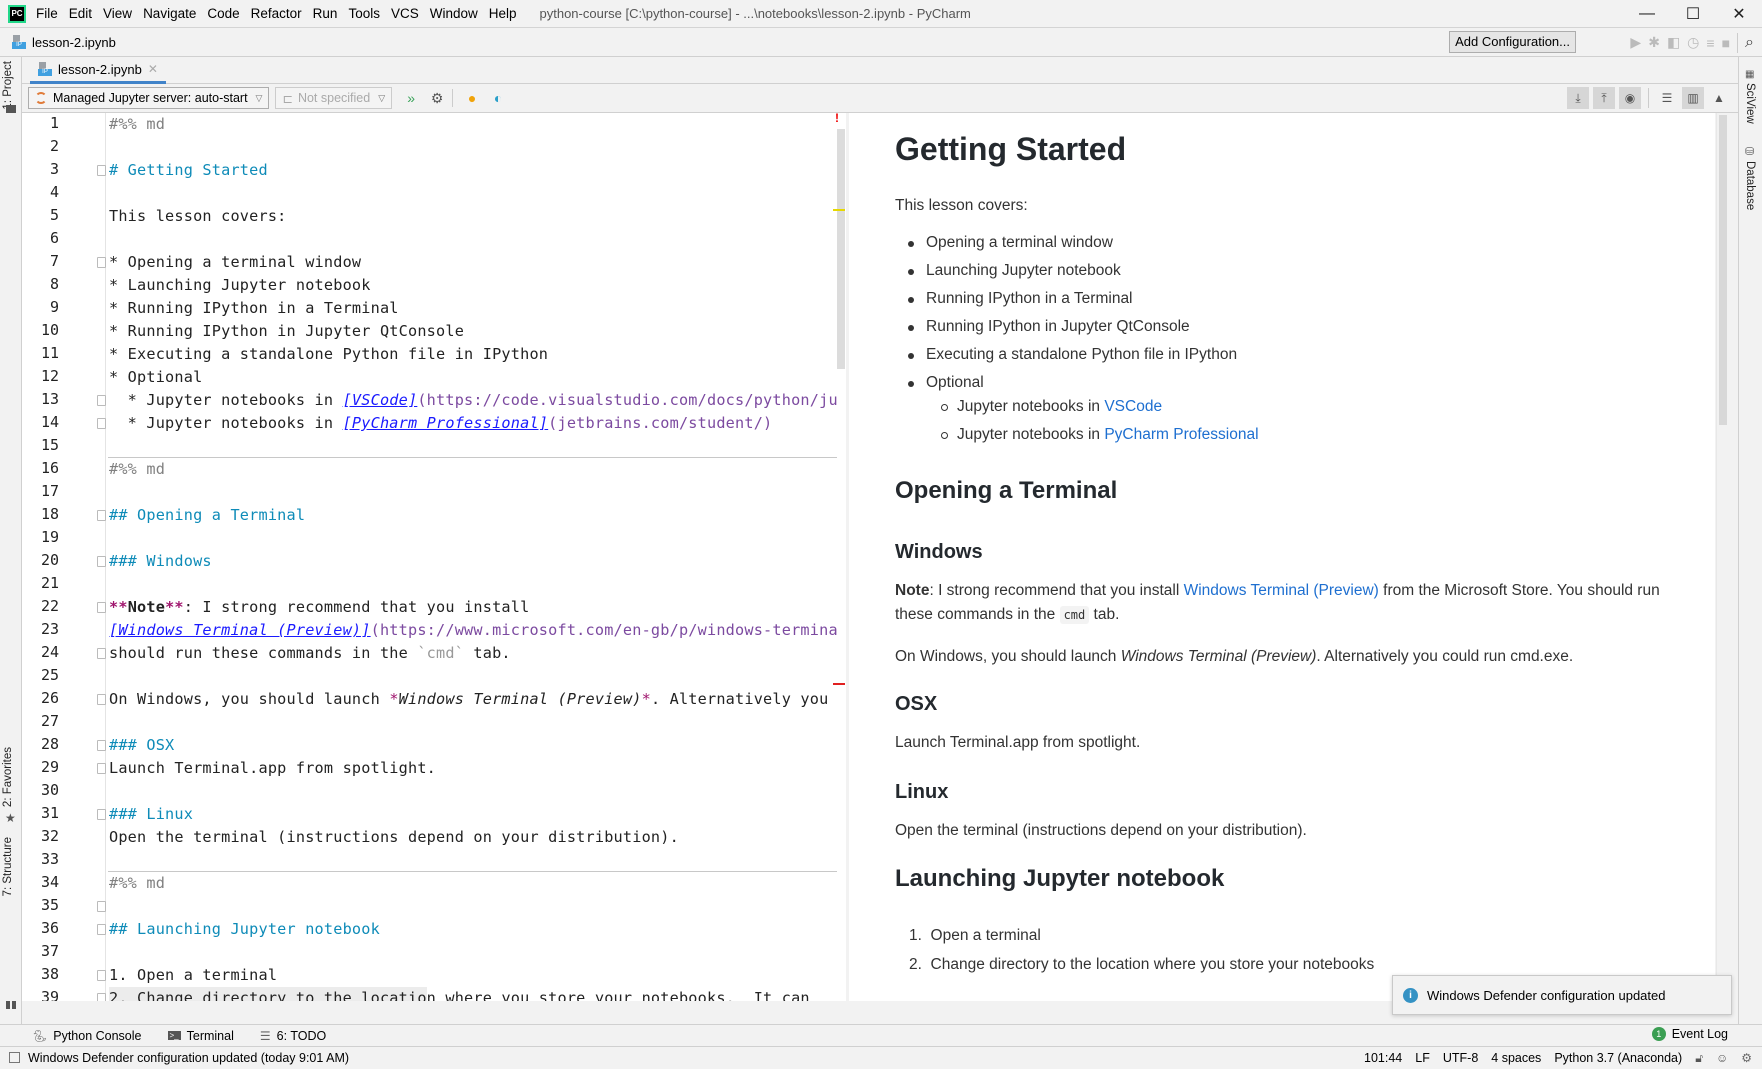 The width and height of the screenshot is (1762, 1069). Describe the element at coordinates (1383, 1058) in the screenshot. I see `caret-position: 101:44` at that location.